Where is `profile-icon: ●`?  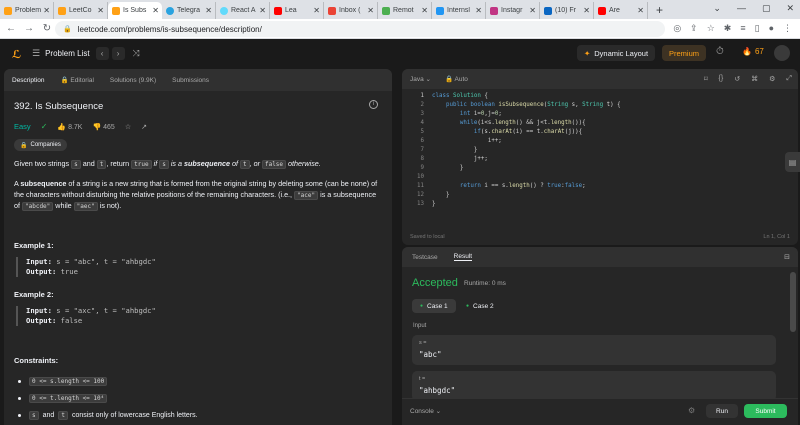
profile-icon: ● is located at coordinates (771, 28).